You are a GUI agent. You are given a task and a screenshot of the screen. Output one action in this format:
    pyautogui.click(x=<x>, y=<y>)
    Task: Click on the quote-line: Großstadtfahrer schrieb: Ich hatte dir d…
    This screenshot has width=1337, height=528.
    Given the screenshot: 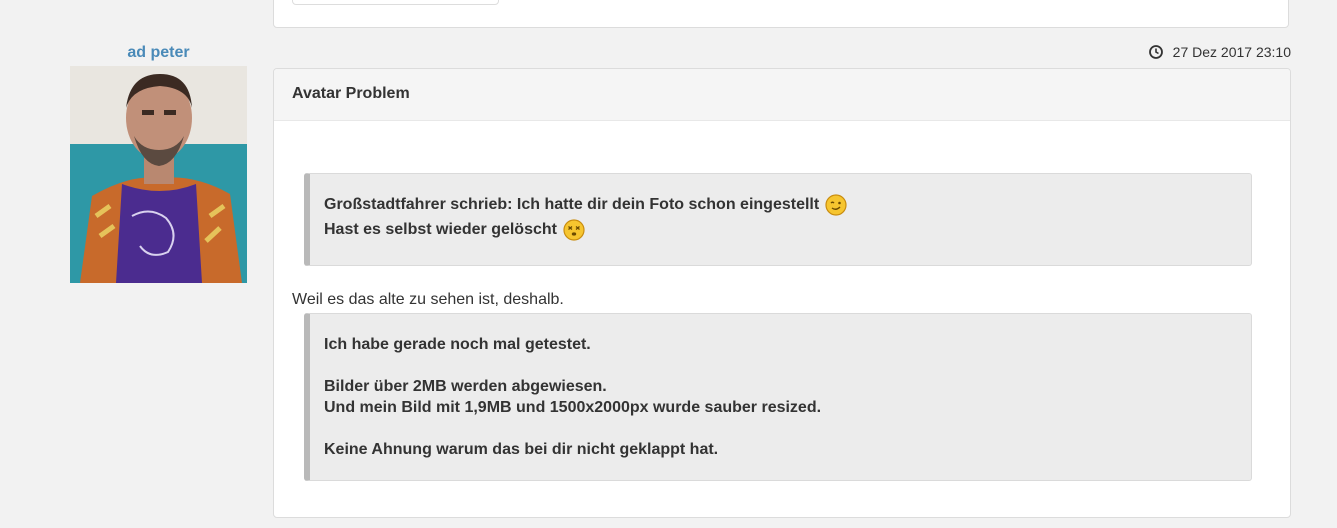 What is the action you would take?
    pyautogui.click(x=572, y=204)
    